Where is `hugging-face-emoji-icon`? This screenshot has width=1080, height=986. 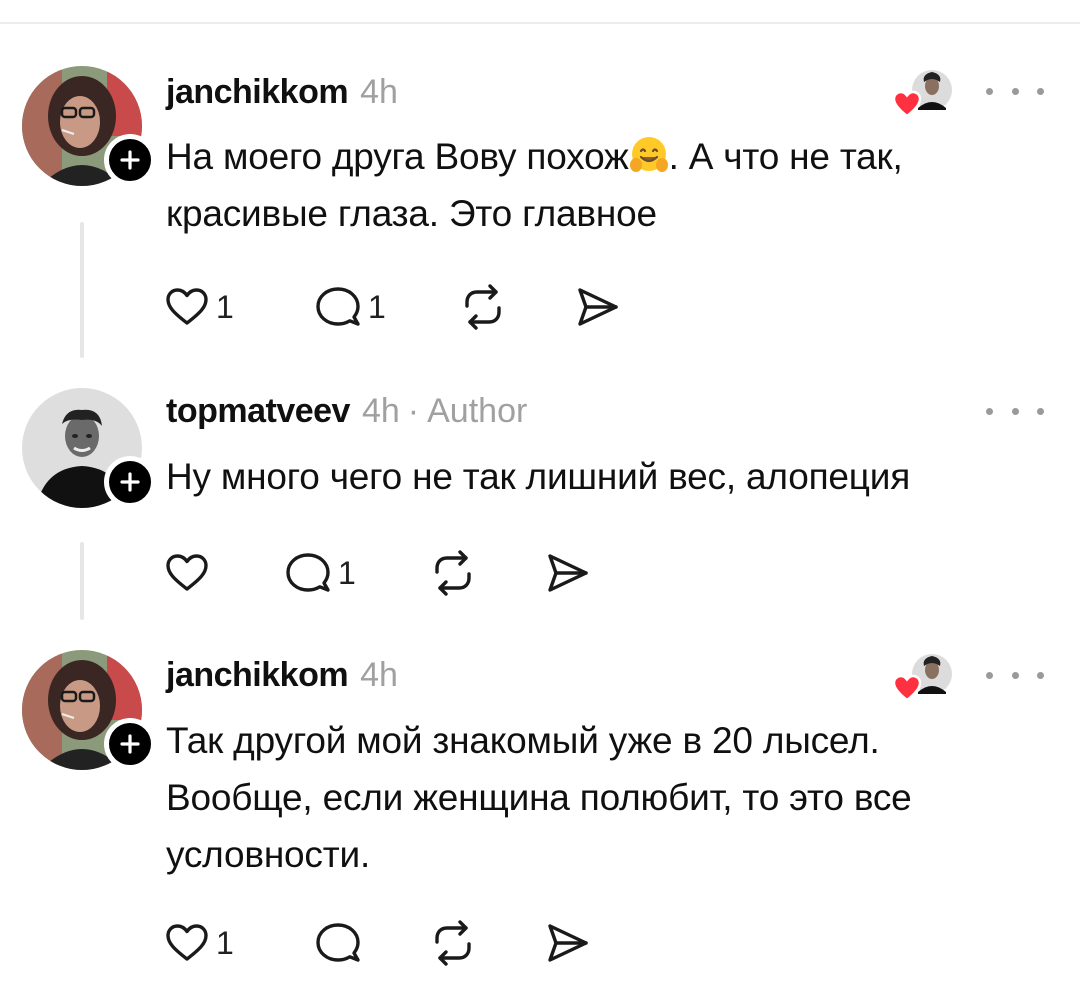
hugging-face-emoji-icon is located at coordinates (648, 154).